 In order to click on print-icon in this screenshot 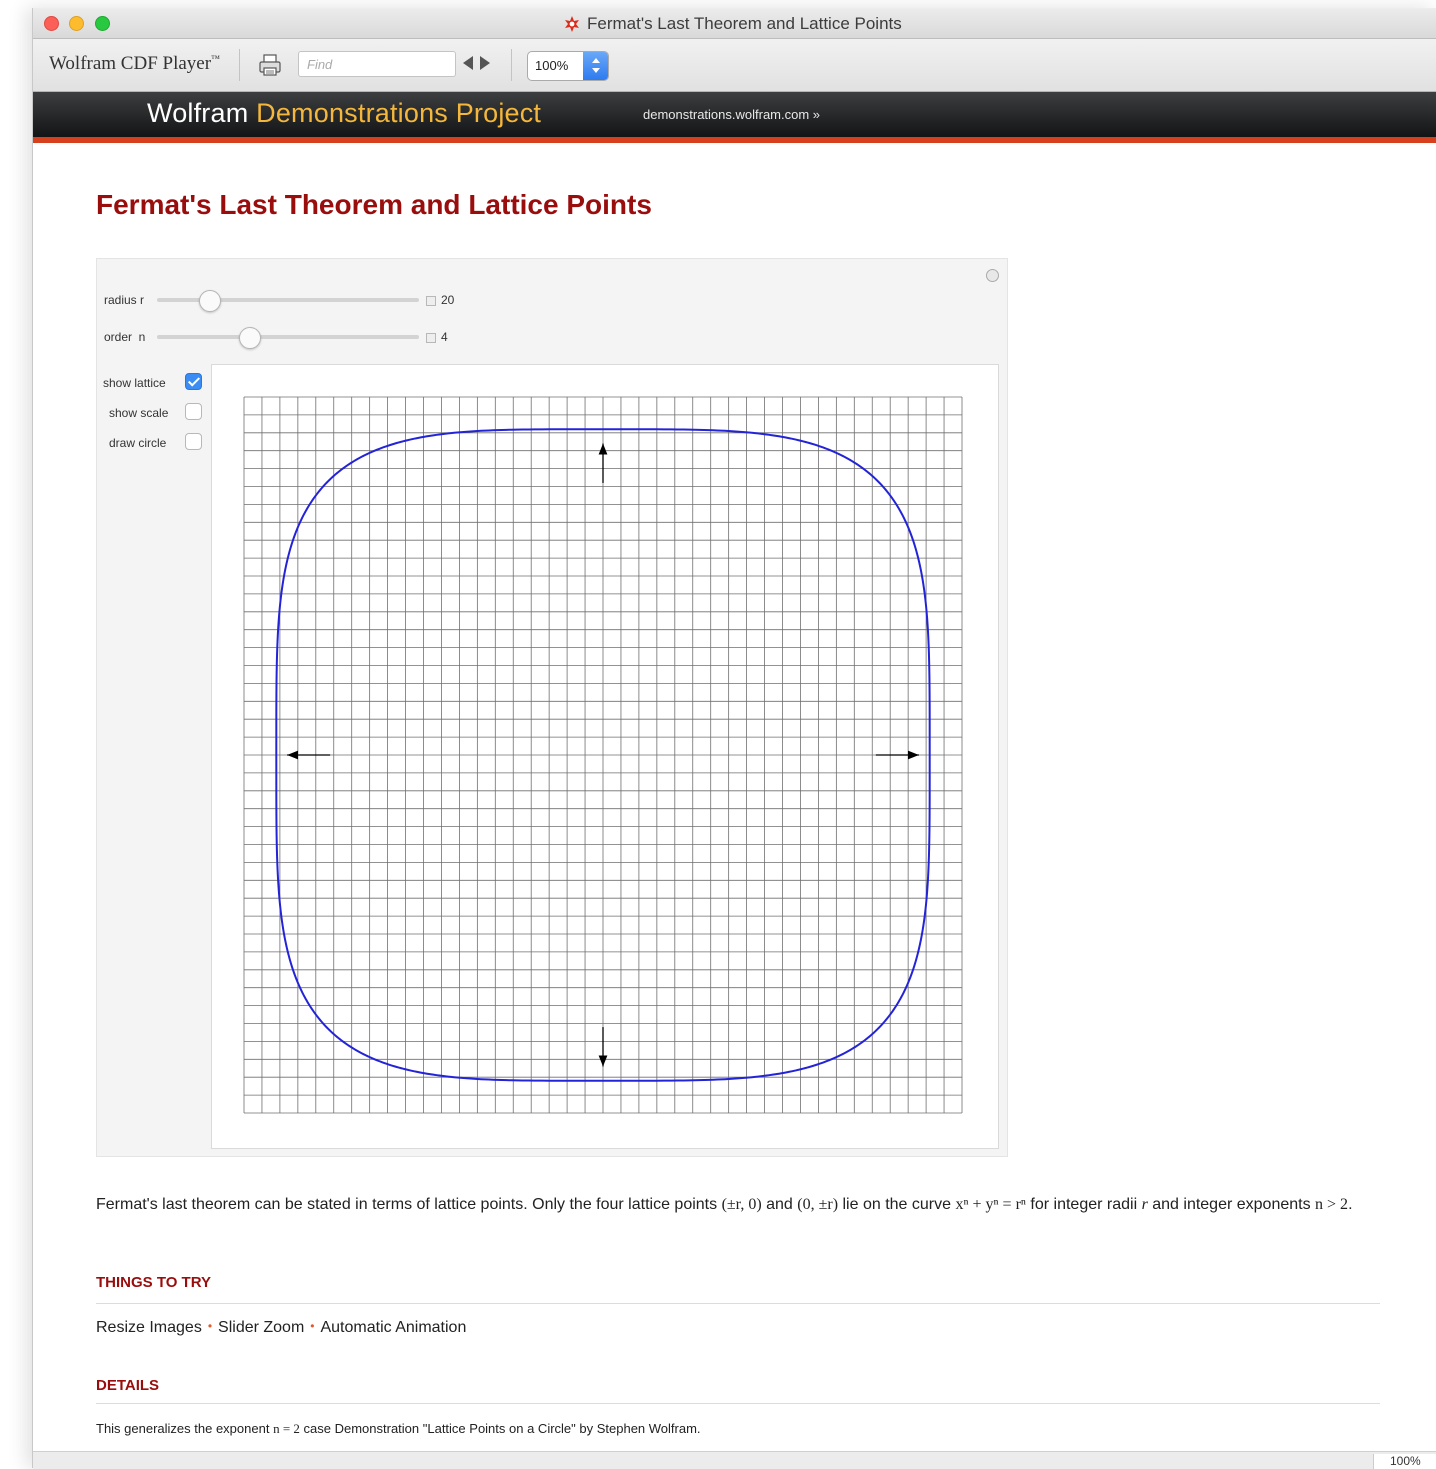, I will do `click(270, 65)`.